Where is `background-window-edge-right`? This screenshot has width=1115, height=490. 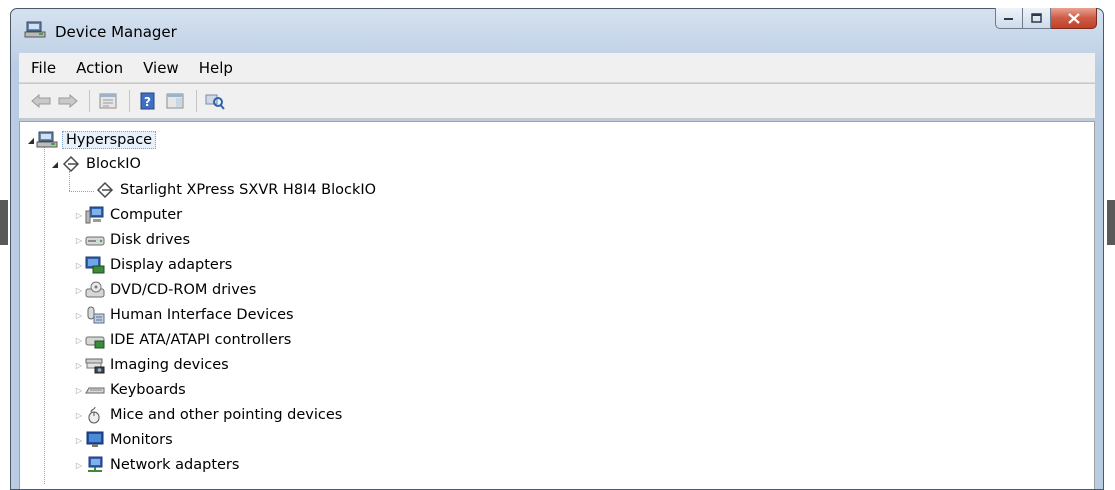
background-window-edge-right is located at coordinates (1111, 222).